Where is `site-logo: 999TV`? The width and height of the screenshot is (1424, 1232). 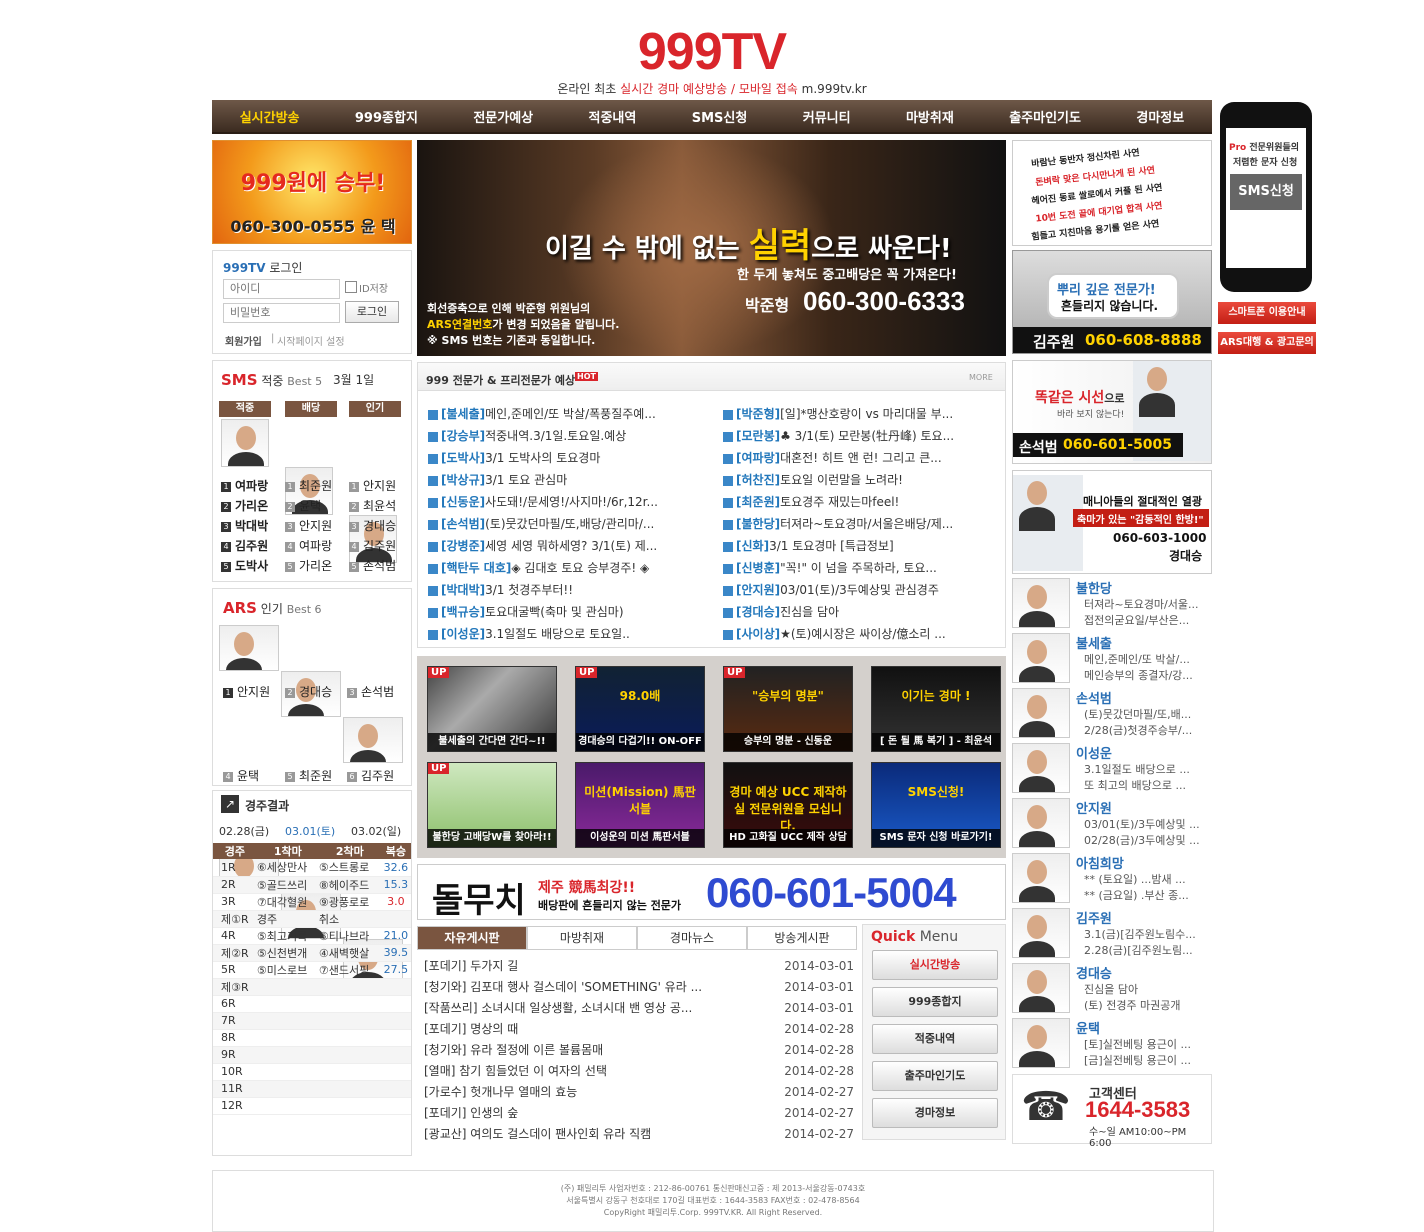
site-logo: 999TV is located at coordinates (712, 52).